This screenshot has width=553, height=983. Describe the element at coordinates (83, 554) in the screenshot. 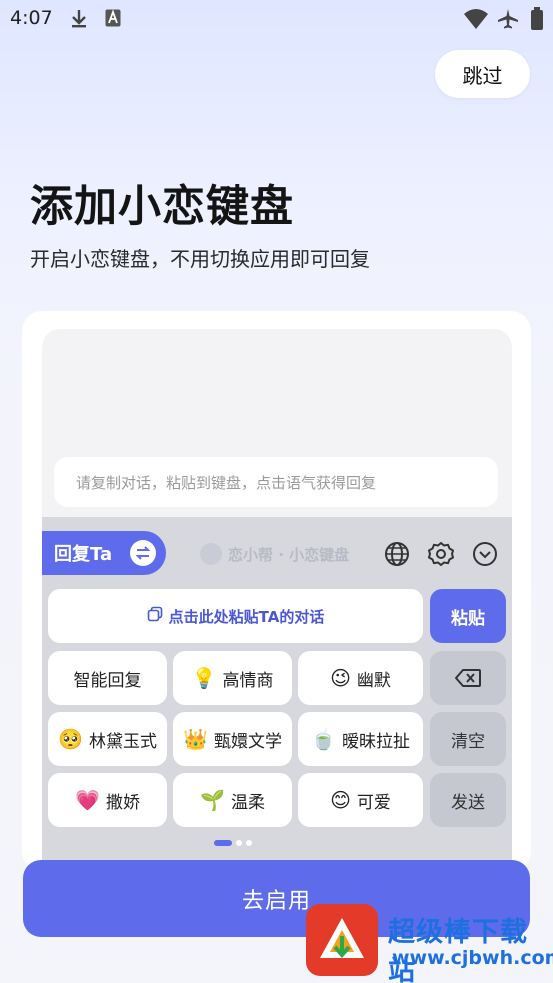

I see `reply-ta-label: 回复Ta` at that location.